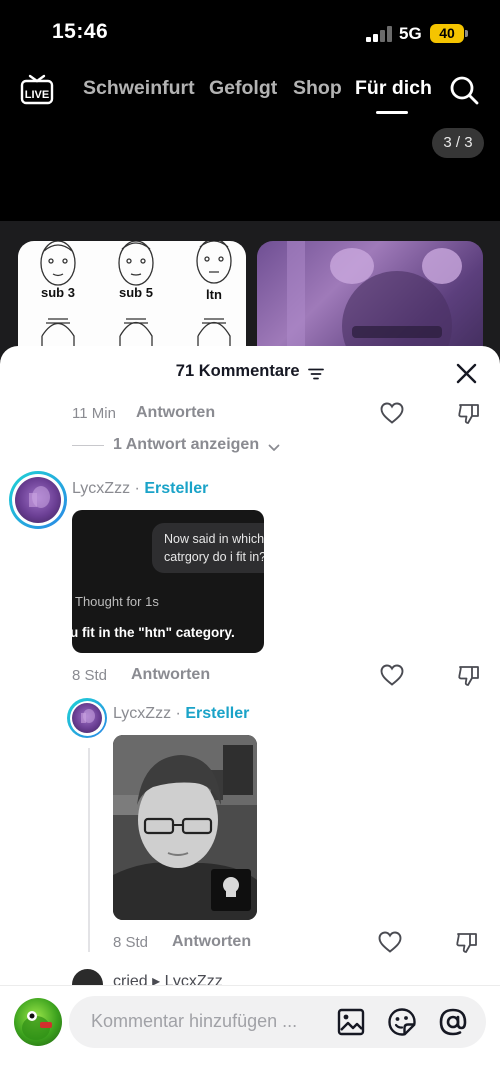 The height and width of the screenshot is (1083, 500). I want to click on bubble-text-line2: catrgory do i fit in?, so click(214, 557).